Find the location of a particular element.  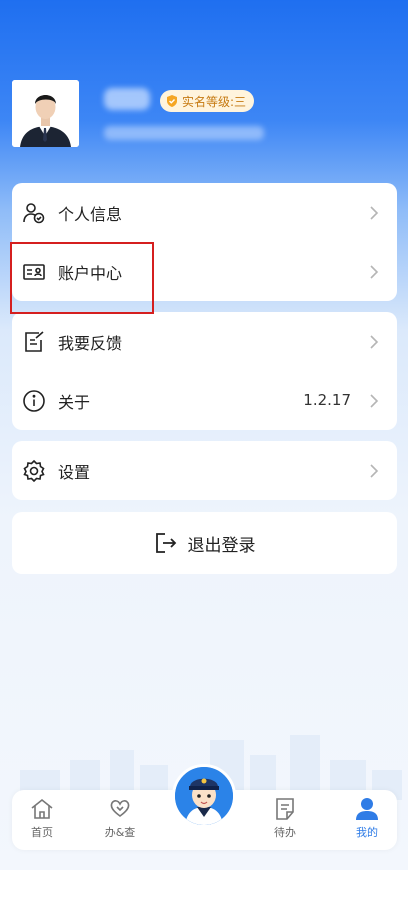

user-profile-header: 实名等级:三 is located at coordinates (207, 115).